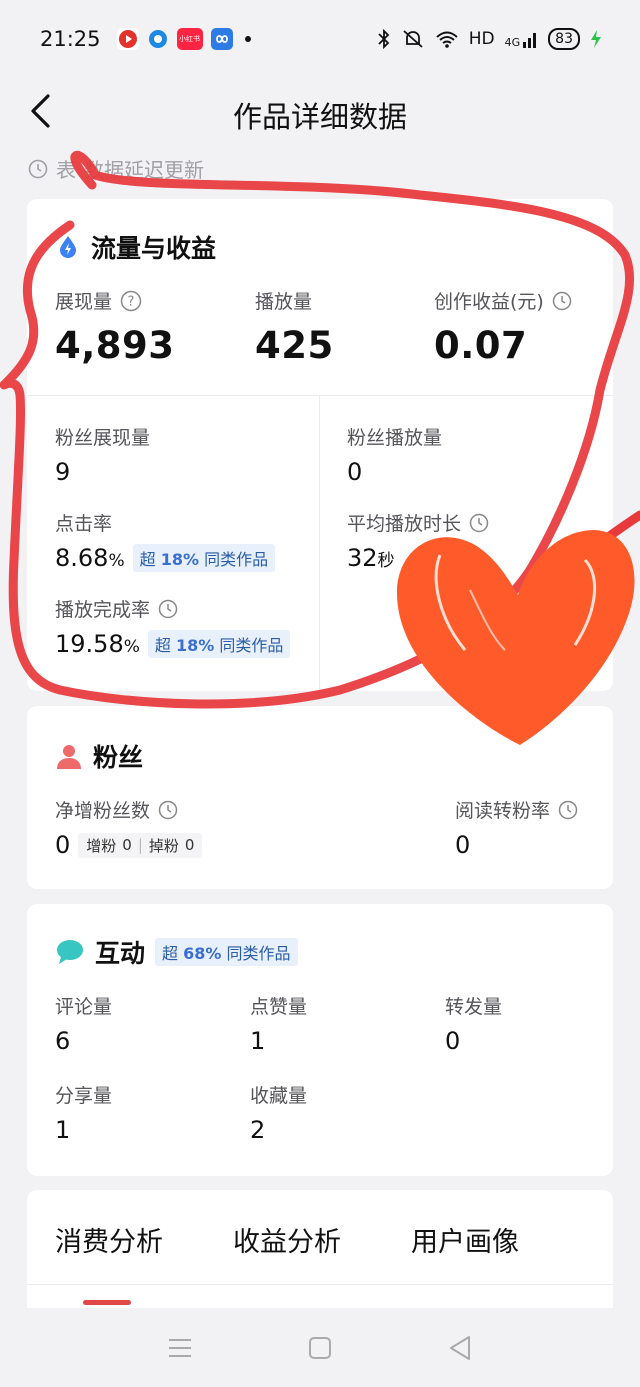 Image resolution: width=640 pixels, height=1387 pixels. I want to click on fan-plays-label: 粉丝播放量, so click(395, 438).